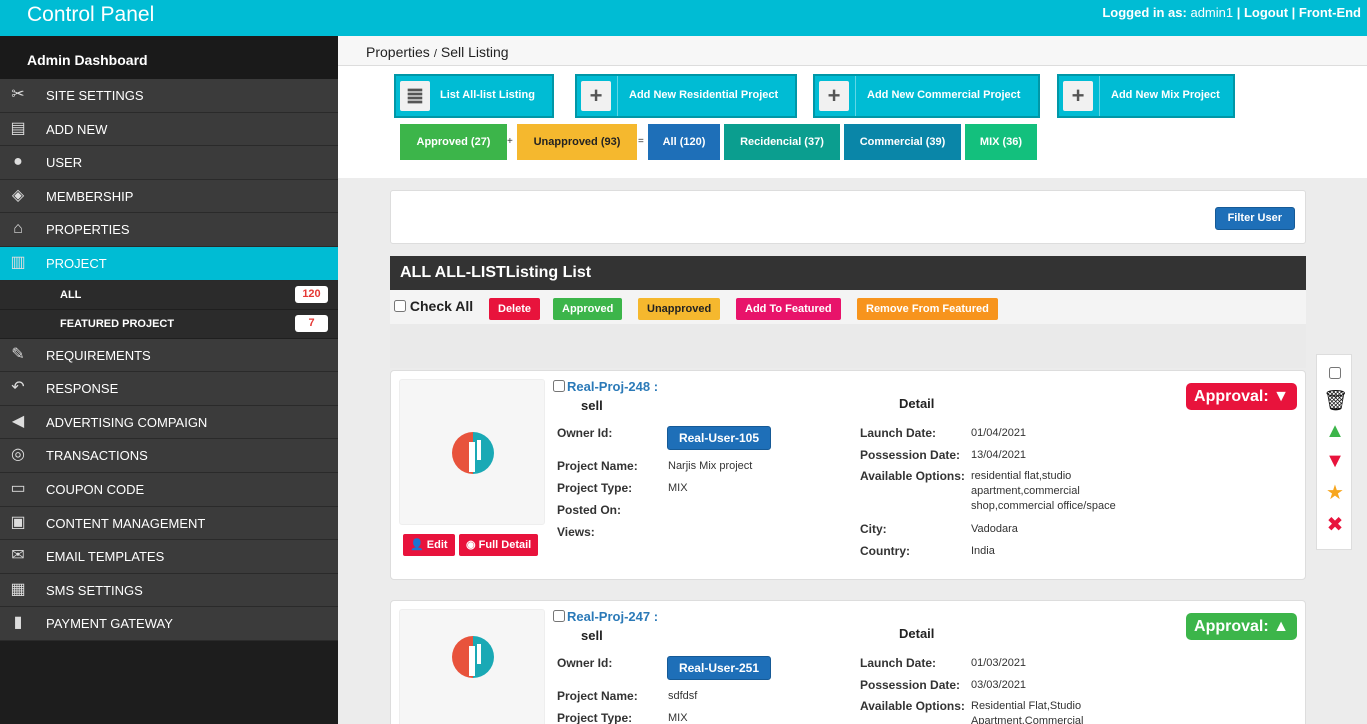 The height and width of the screenshot is (724, 1367). Describe the element at coordinates (1335, 525) in the screenshot. I see `remove-featured-icon: ✖` at that location.